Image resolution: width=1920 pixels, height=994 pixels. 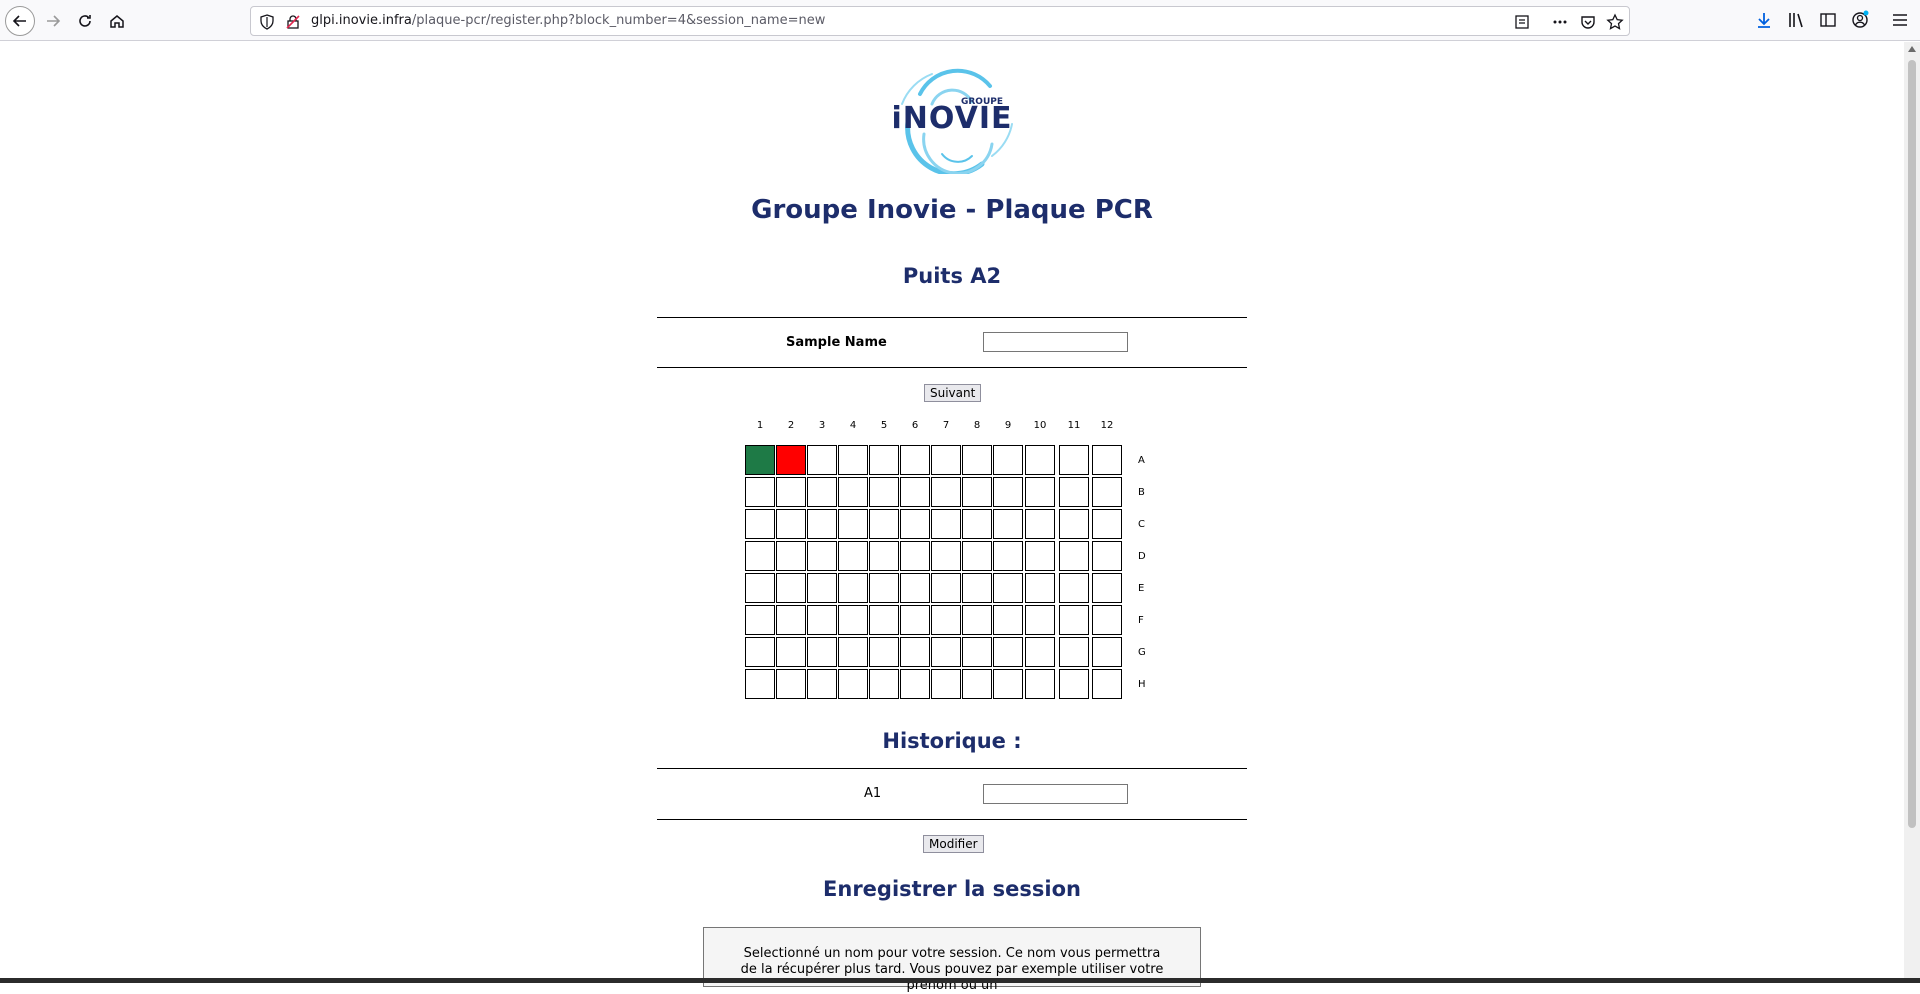 What do you see at coordinates (1074, 524) in the screenshot?
I see `plate-well-C11` at bounding box center [1074, 524].